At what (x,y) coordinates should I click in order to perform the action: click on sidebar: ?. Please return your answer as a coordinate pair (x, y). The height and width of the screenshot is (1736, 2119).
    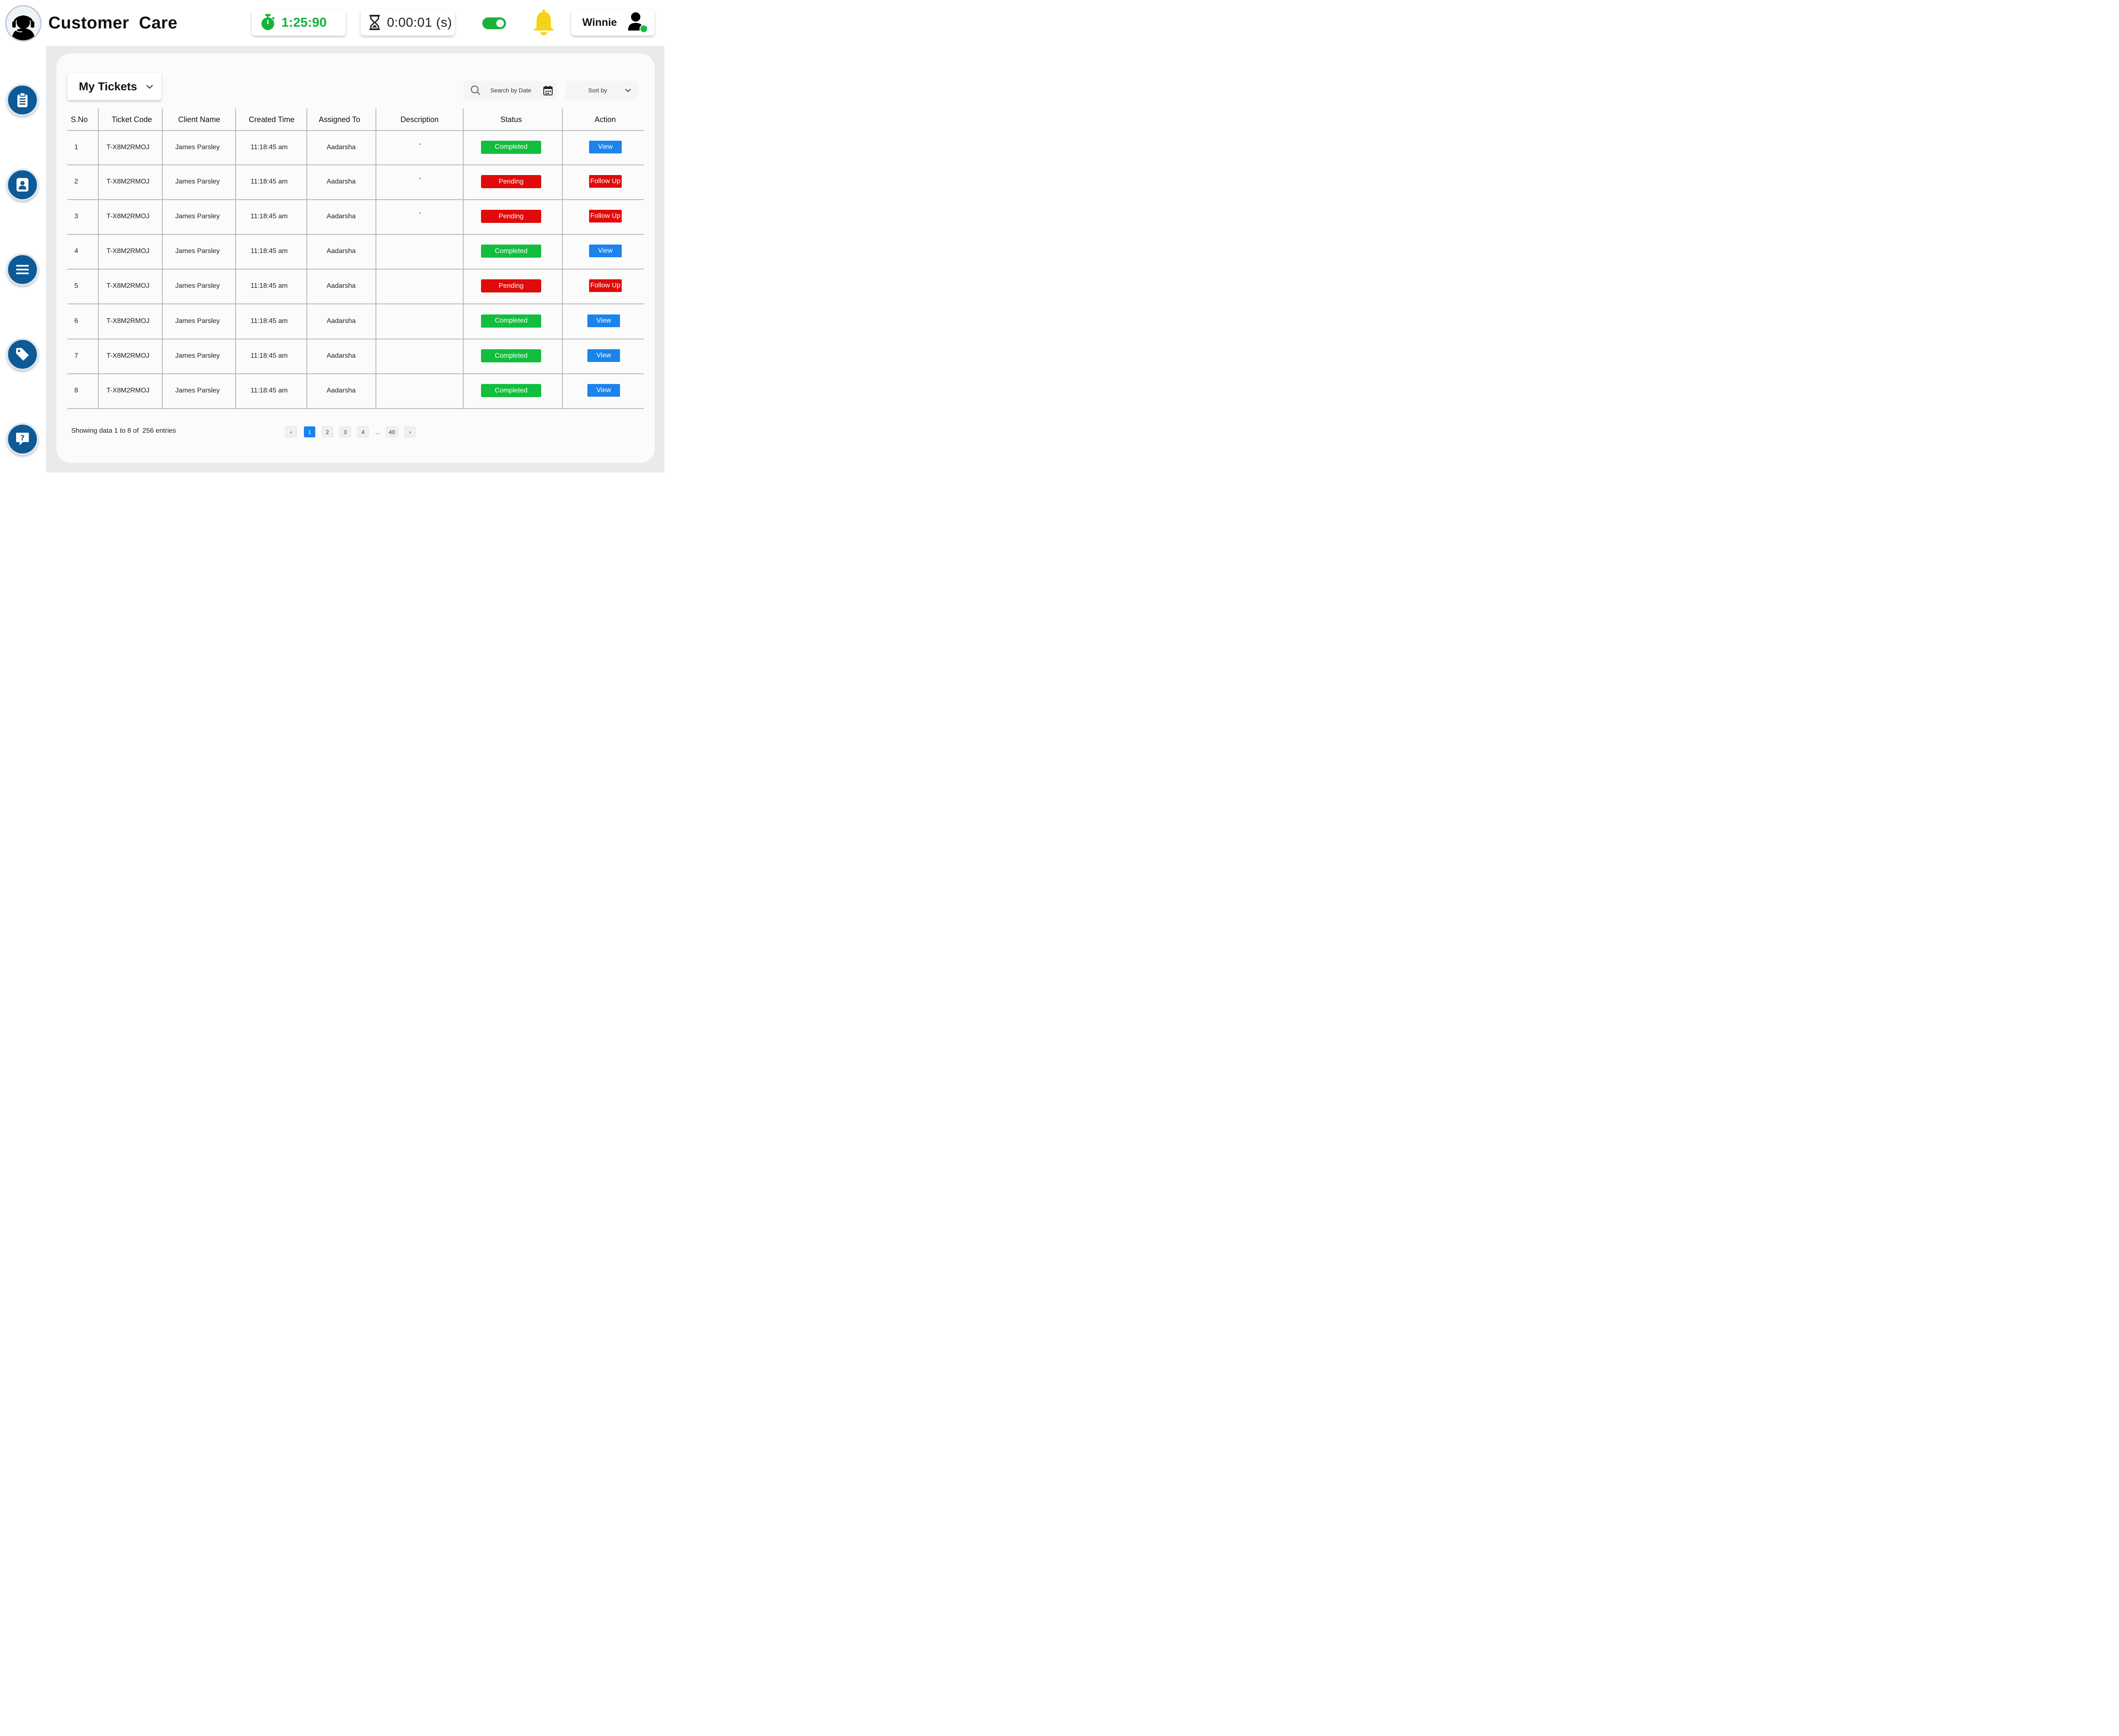
    Looking at the image, I should click on (23, 259).